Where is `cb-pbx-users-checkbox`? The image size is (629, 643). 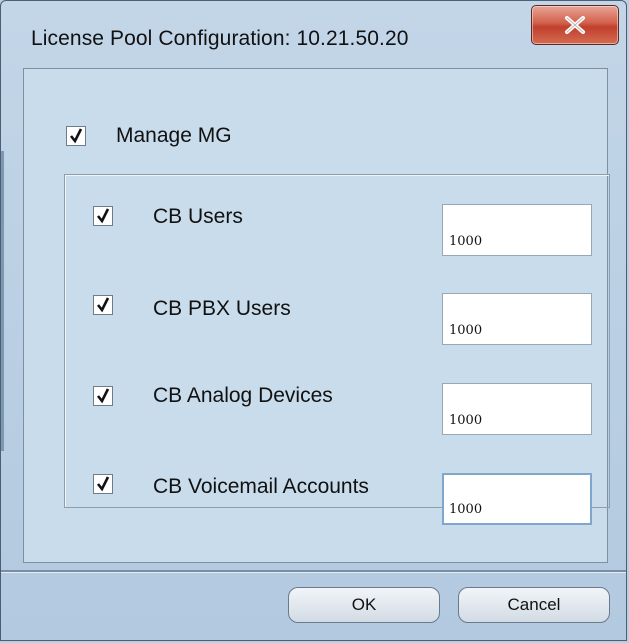
cb-pbx-users-checkbox is located at coordinates (103, 305).